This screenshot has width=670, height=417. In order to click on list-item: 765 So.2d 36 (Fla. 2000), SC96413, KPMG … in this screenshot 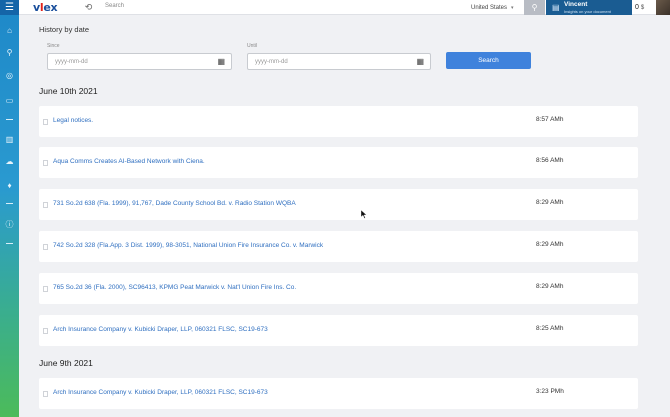, I will do `click(338, 288)`.